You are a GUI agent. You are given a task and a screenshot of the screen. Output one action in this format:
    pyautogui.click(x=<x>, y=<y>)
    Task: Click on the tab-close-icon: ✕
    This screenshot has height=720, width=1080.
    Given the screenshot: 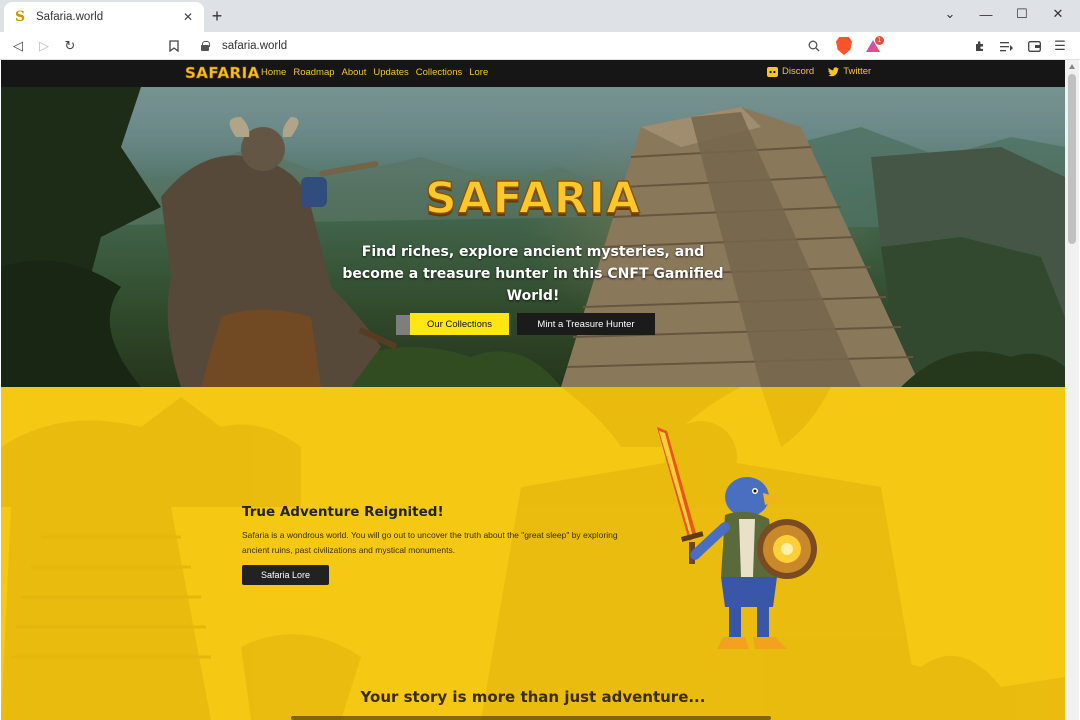 What is the action you would take?
    pyautogui.click(x=188, y=17)
    